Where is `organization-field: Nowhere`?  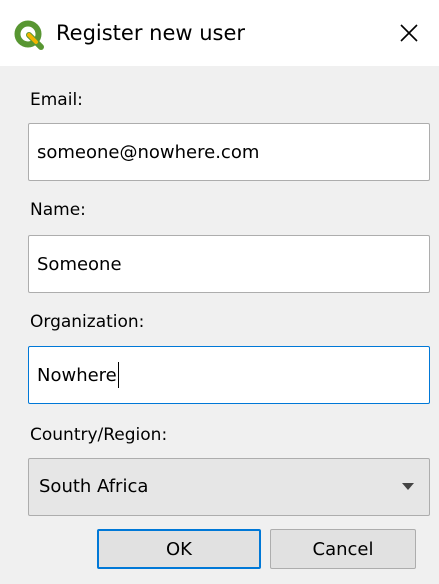
organization-field: Nowhere is located at coordinates (229, 375).